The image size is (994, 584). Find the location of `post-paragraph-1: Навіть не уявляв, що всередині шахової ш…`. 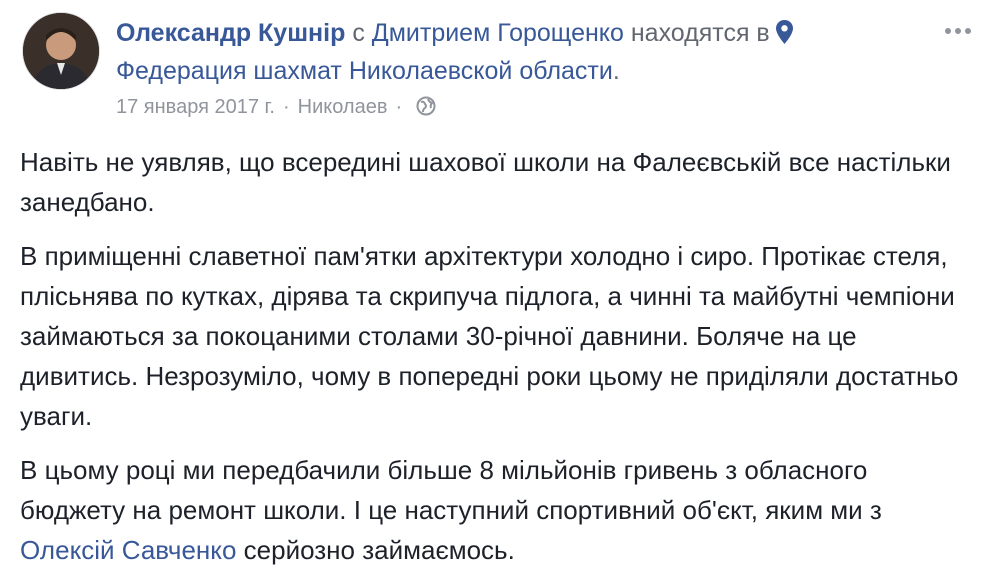

post-paragraph-1: Навіть не уявляв, що всередині шахової ш… is located at coordinates (485, 182).